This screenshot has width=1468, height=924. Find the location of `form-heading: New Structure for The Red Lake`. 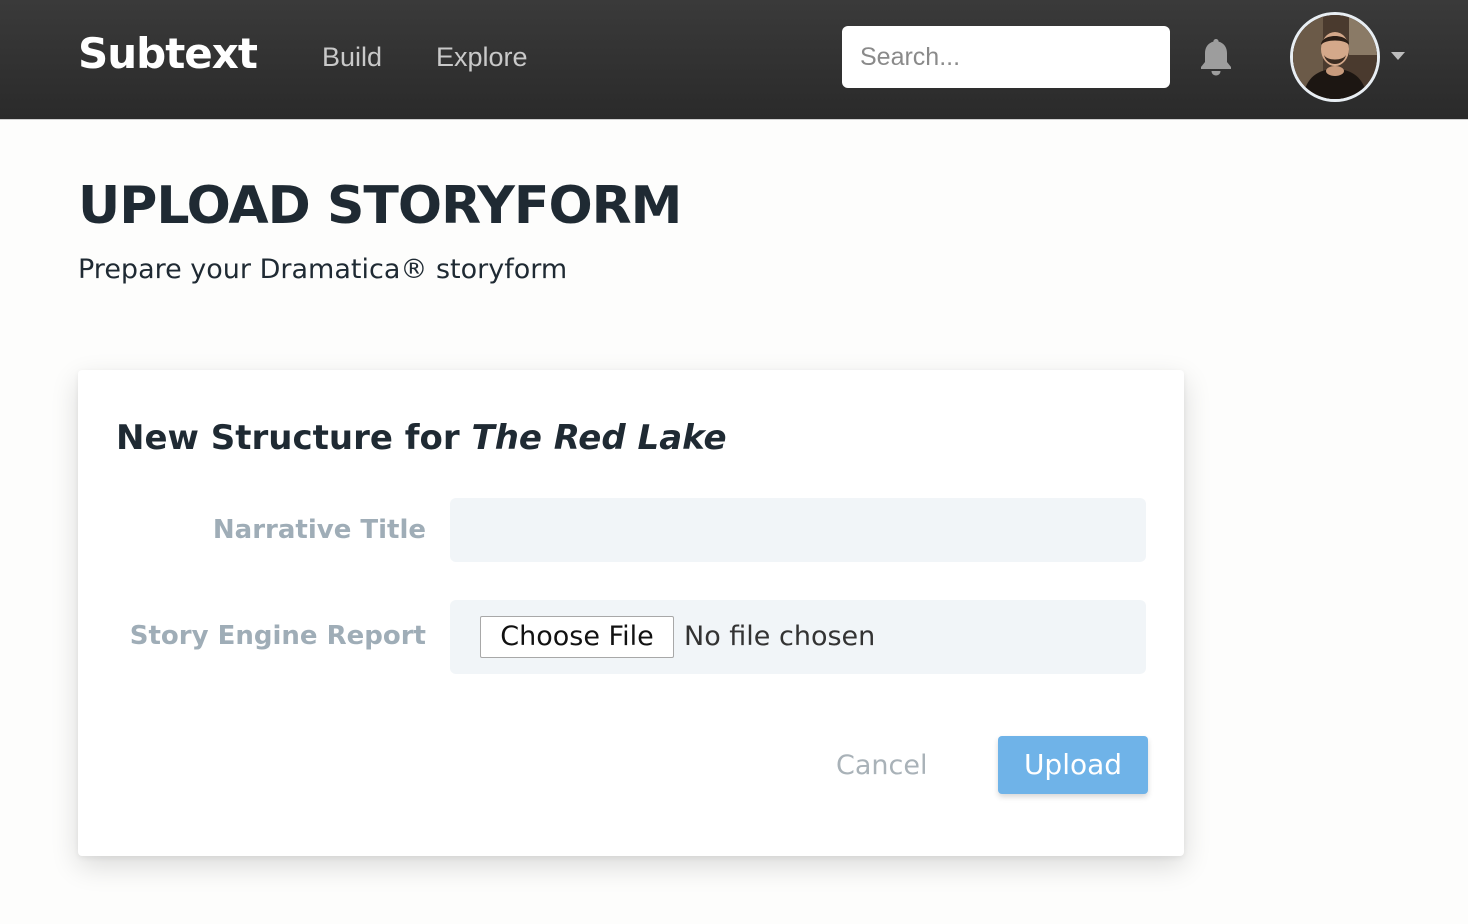

form-heading: New Structure for The Red Lake is located at coordinates (421, 438).